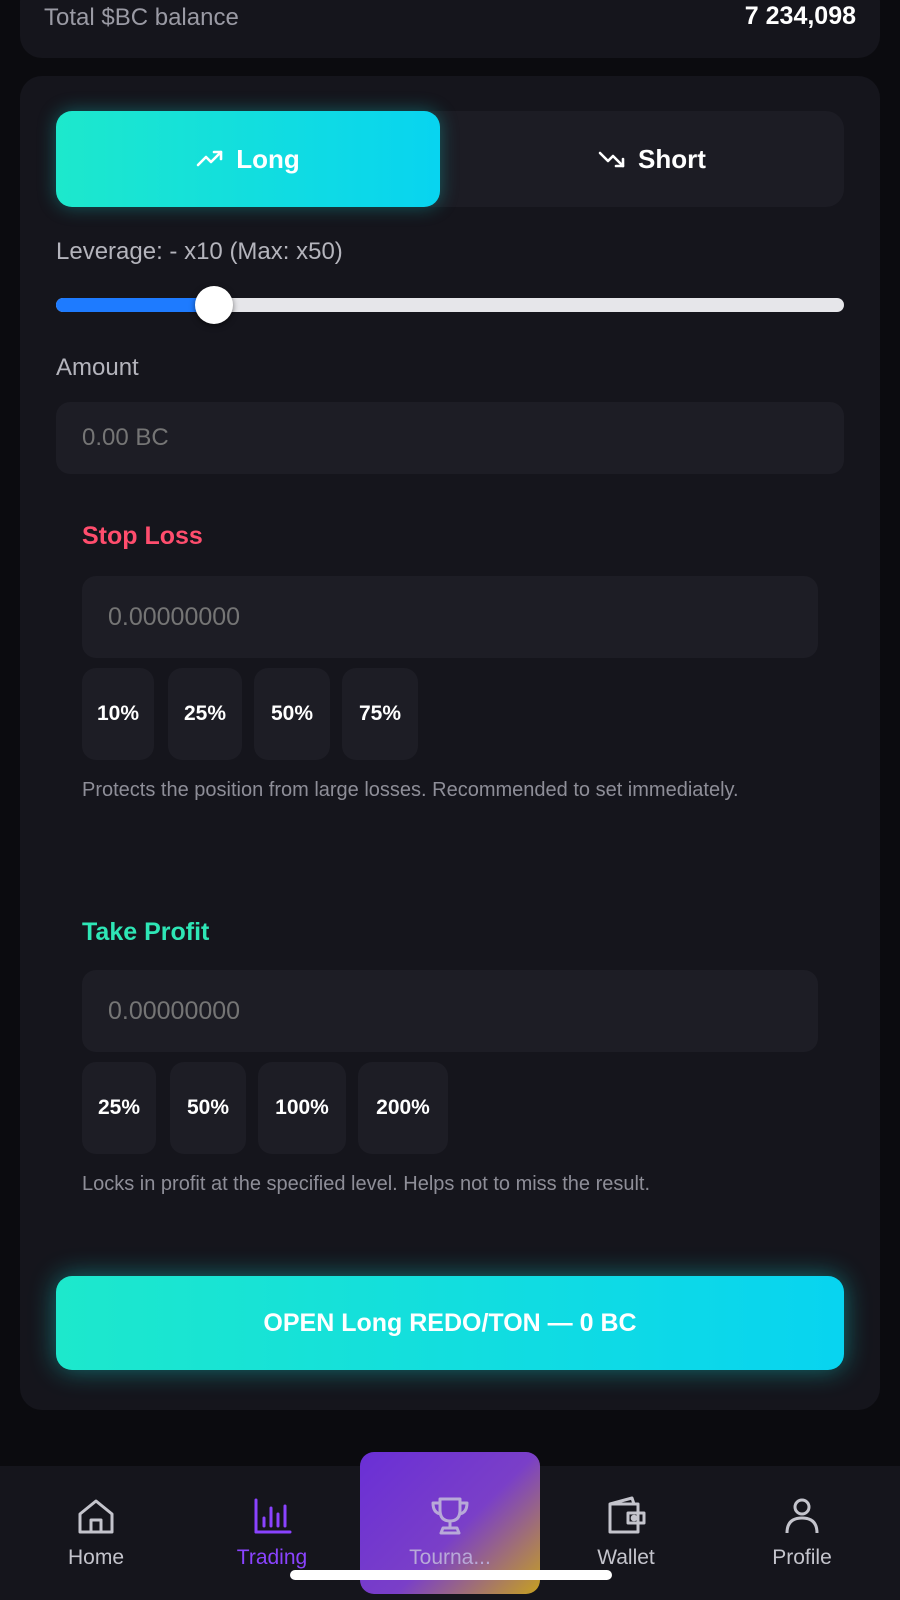  I want to click on balance-value: 7 234,098, so click(800, 16).